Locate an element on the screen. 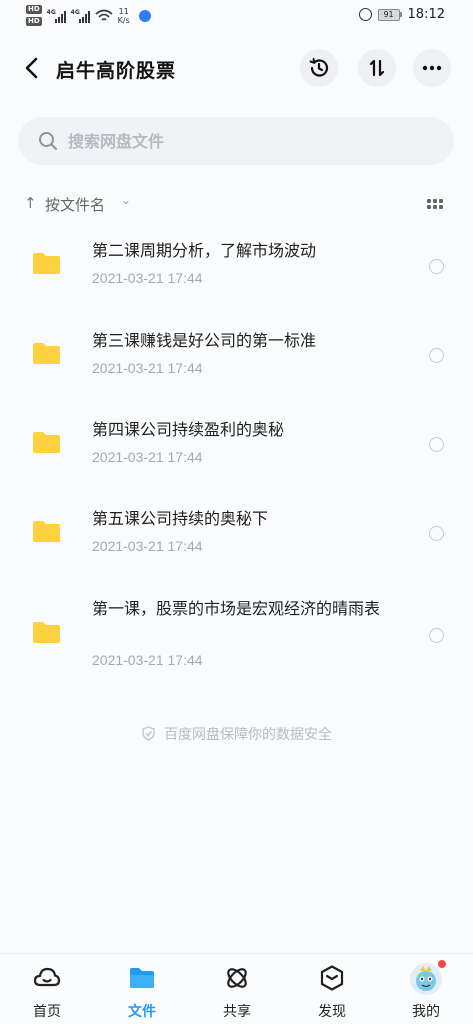  nav-label: 共享 is located at coordinates (237, 1012).